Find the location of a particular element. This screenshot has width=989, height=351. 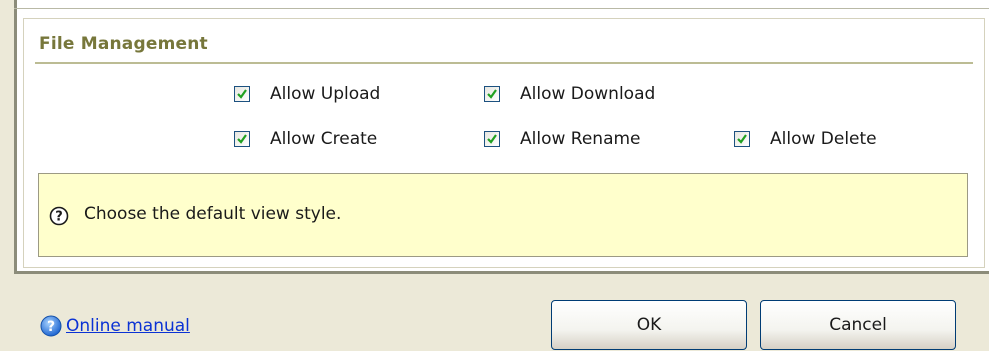

online-manual-link: ? Online manual is located at coordinates (115, 326).